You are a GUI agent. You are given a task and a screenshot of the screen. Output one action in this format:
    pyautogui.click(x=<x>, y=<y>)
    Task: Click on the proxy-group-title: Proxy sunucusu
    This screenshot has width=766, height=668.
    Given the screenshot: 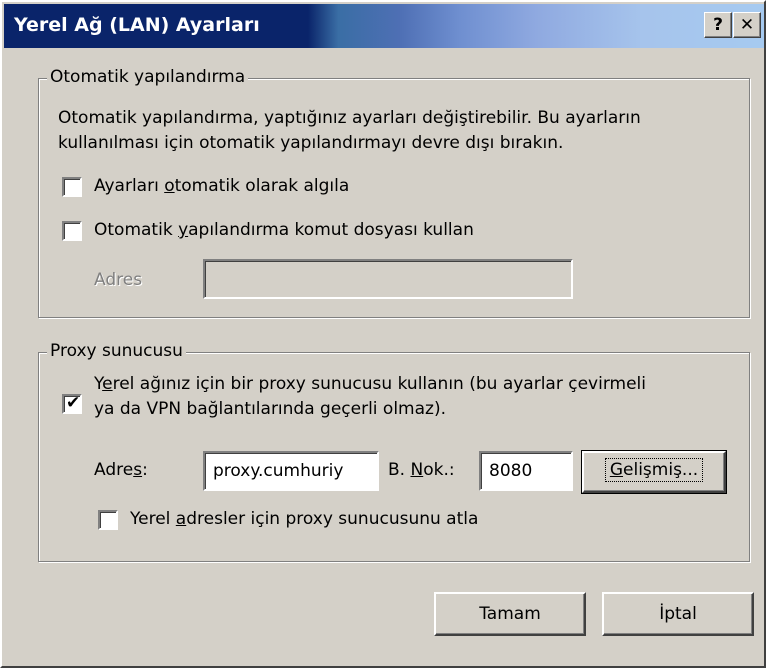 What is the action you would take?
    pyautogui.click(x=116, y=351)
    